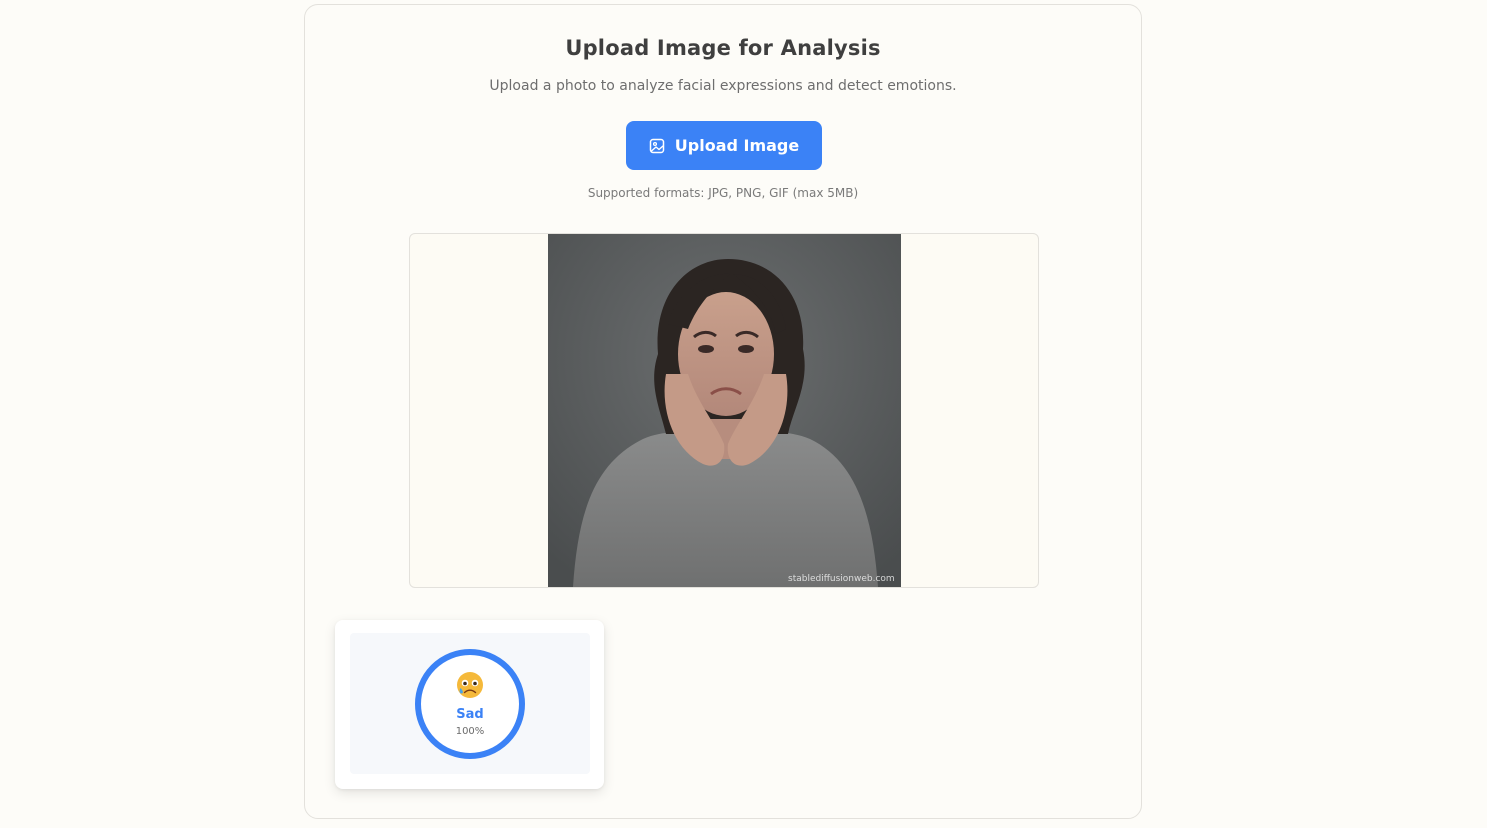  I want to click on upload-button-label: Upload Image, so click(737, 145).